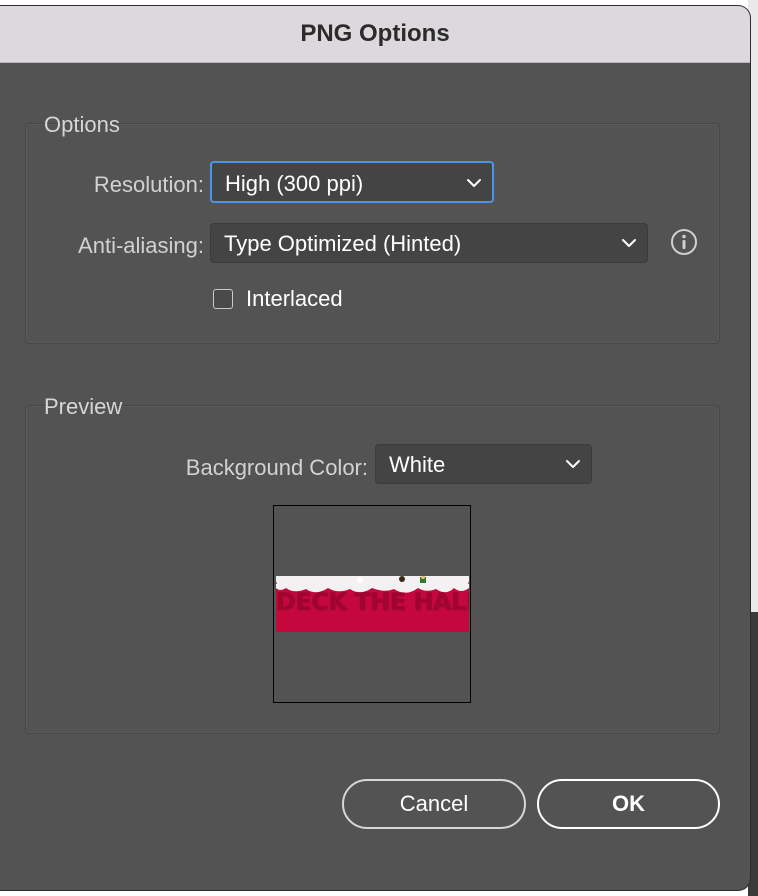 The width and height of the screenshot is (758, 896). Describe the element at coordinates (434, 804) in the screenshot. I see `cancel-button: Cancel` at that location.